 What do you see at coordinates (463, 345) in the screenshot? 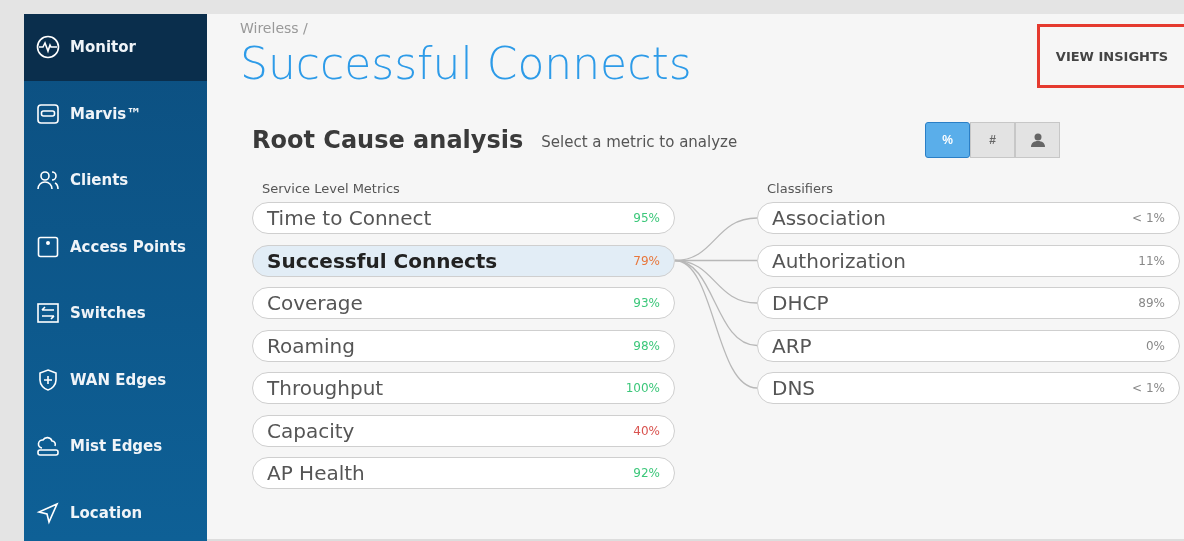
I see `metric-pill: Roaming 98%` at bounding box center [463, 345].